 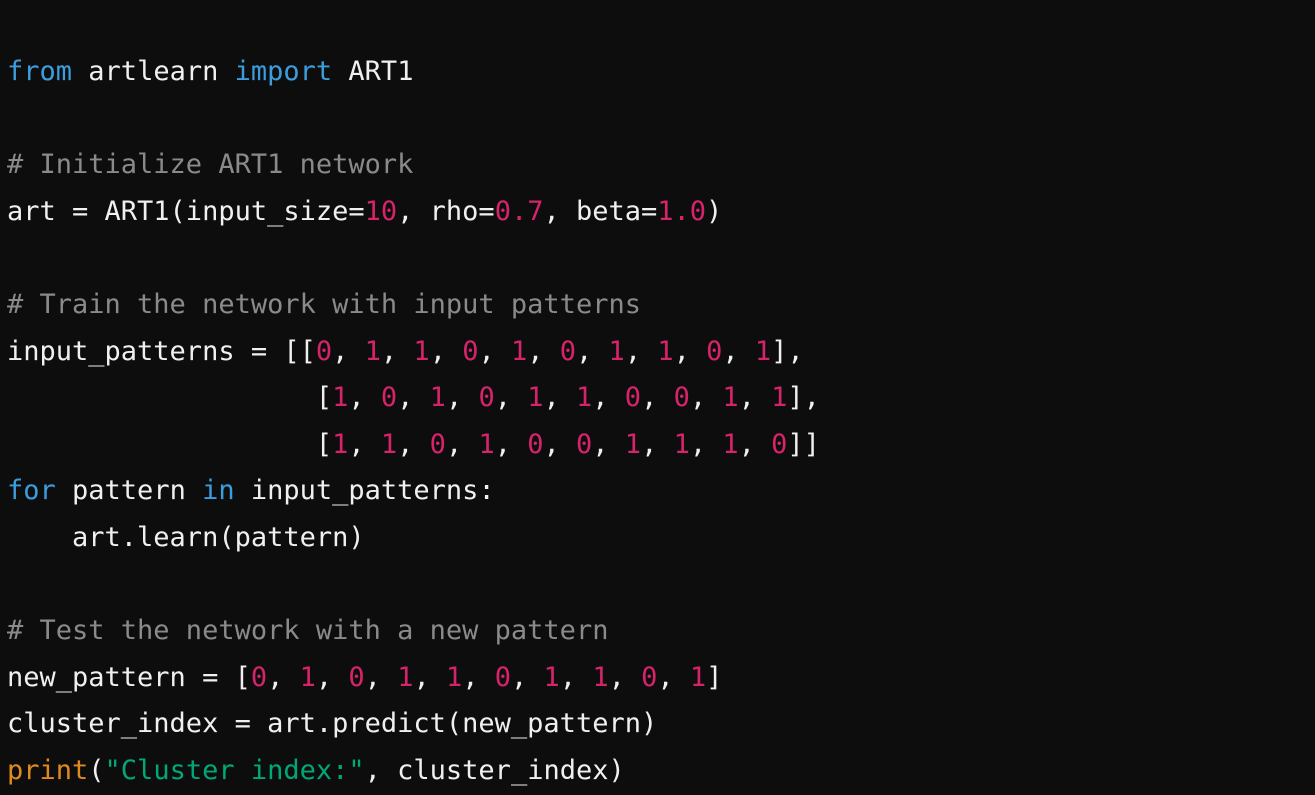 I want to click on code-line: cluster_index = art.predict(new_pattern), so click(x=661, y=724).